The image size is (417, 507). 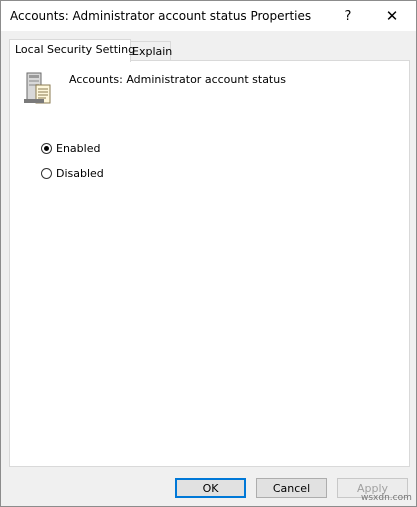 What do you see at coordinates (210, 488) in the screenshot?
I see `ok-button: OK` at bounding box center [210, 488].